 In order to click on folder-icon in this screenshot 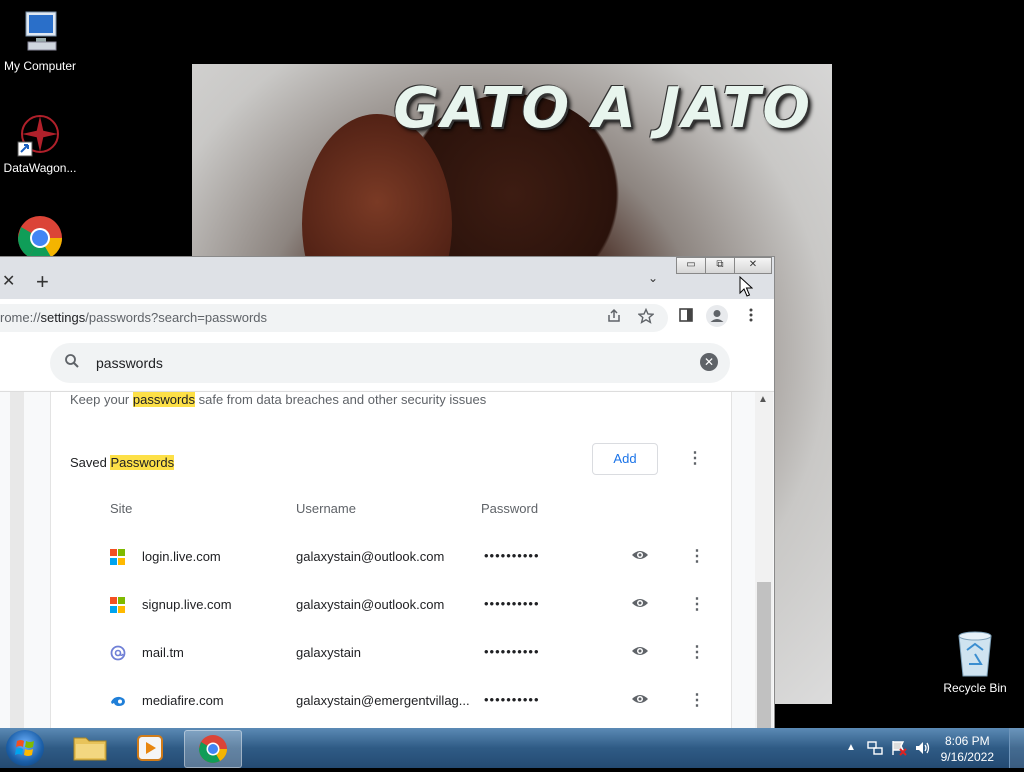, I will do `click(90, 749)`.